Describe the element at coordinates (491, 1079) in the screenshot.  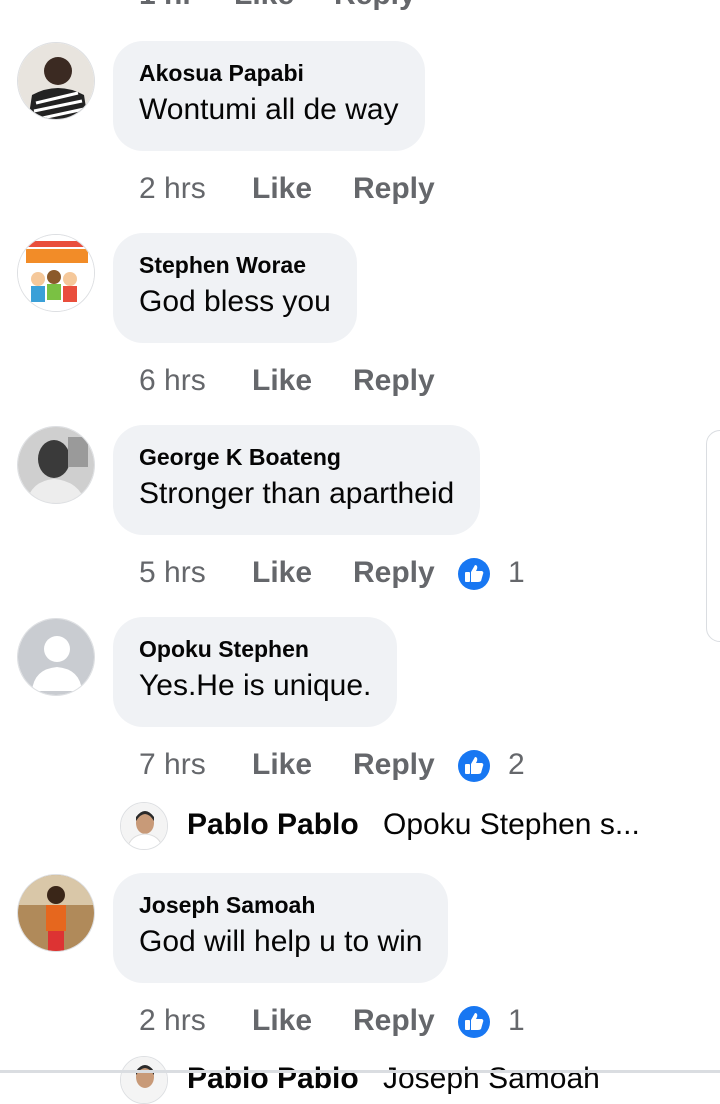
I see `reply-preview-text: Joseph Samoah` at that location.